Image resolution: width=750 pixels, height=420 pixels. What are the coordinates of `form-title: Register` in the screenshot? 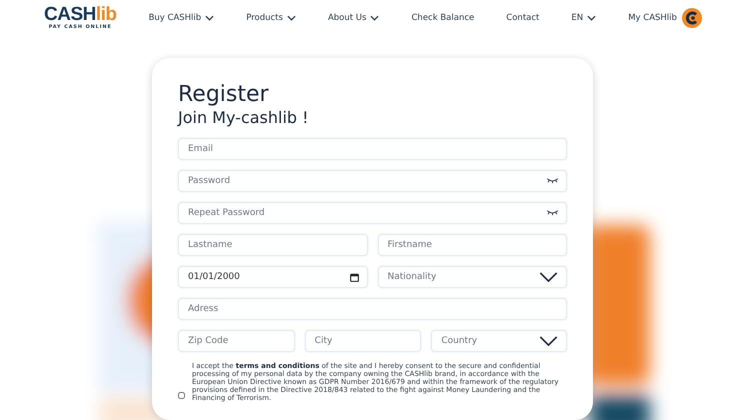 It's located at (224, 95).